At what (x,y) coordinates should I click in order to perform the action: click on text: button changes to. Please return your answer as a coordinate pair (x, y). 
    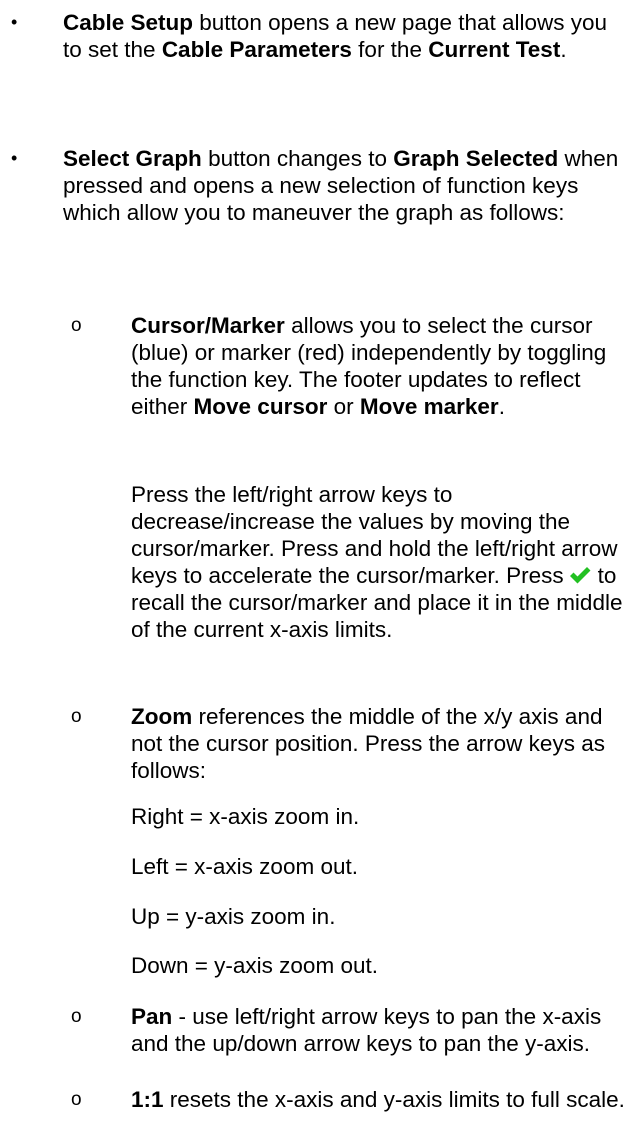
    Looking at the image, I should click on (297, 158).